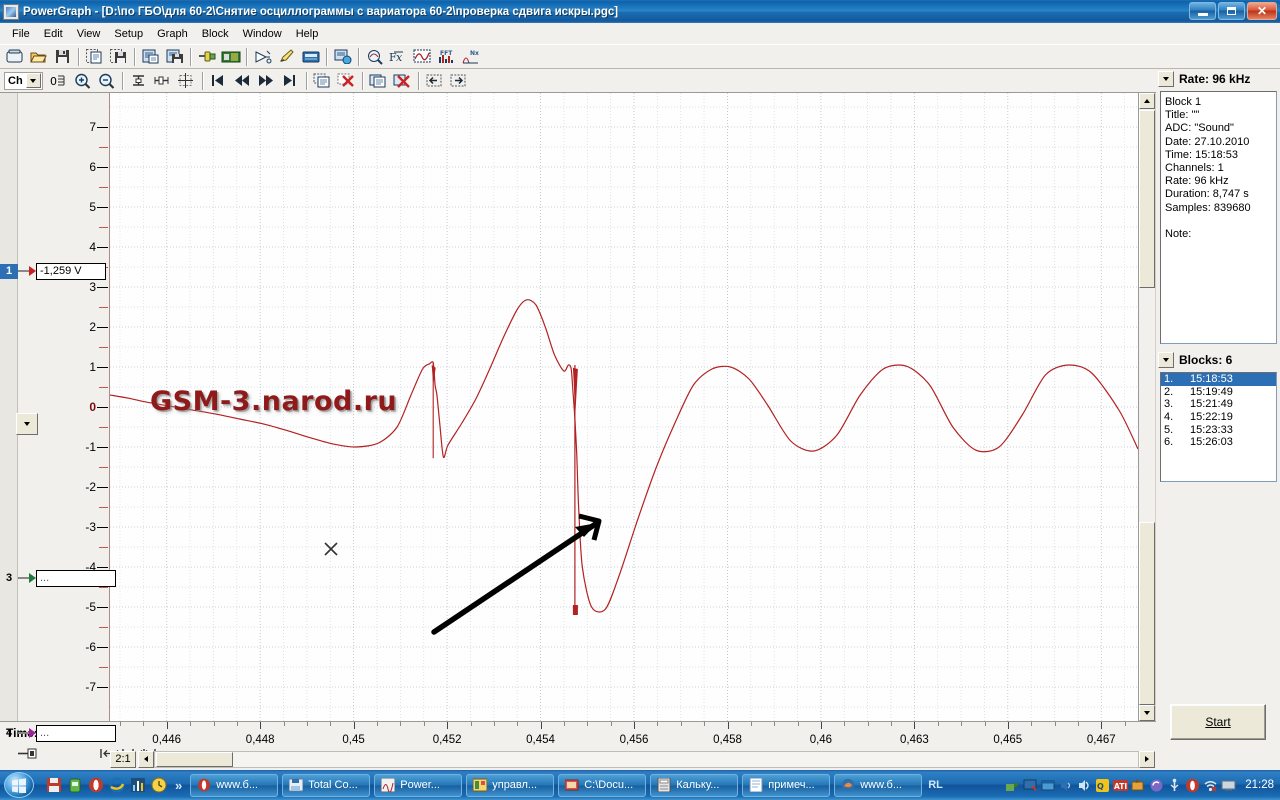  What do you see at coordinates (434, 81) in the screenshot?
I see `insert-left-icon` at bounding box center [434, 81].